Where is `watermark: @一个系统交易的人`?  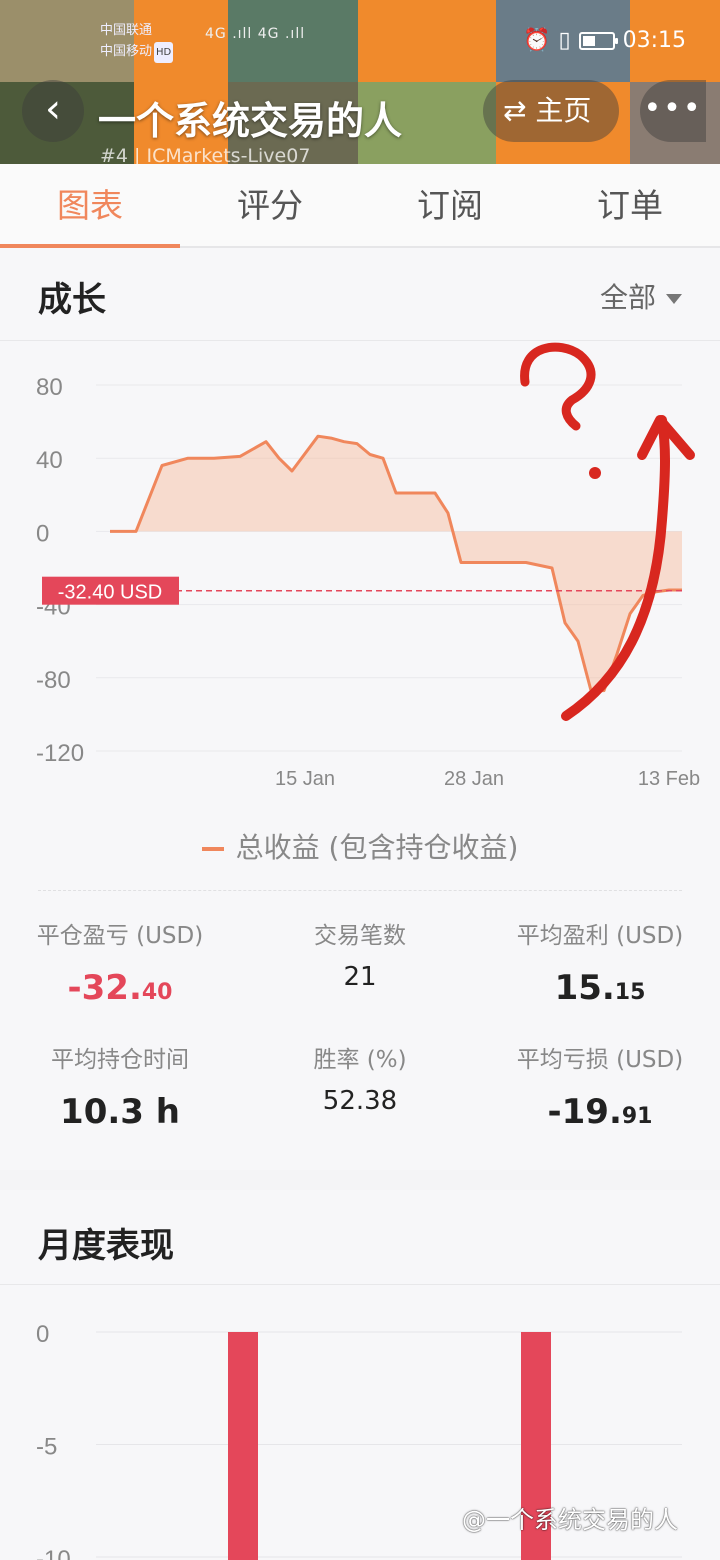 watermark: @一个系统交易的人 is located at coordinates (570, 1520).